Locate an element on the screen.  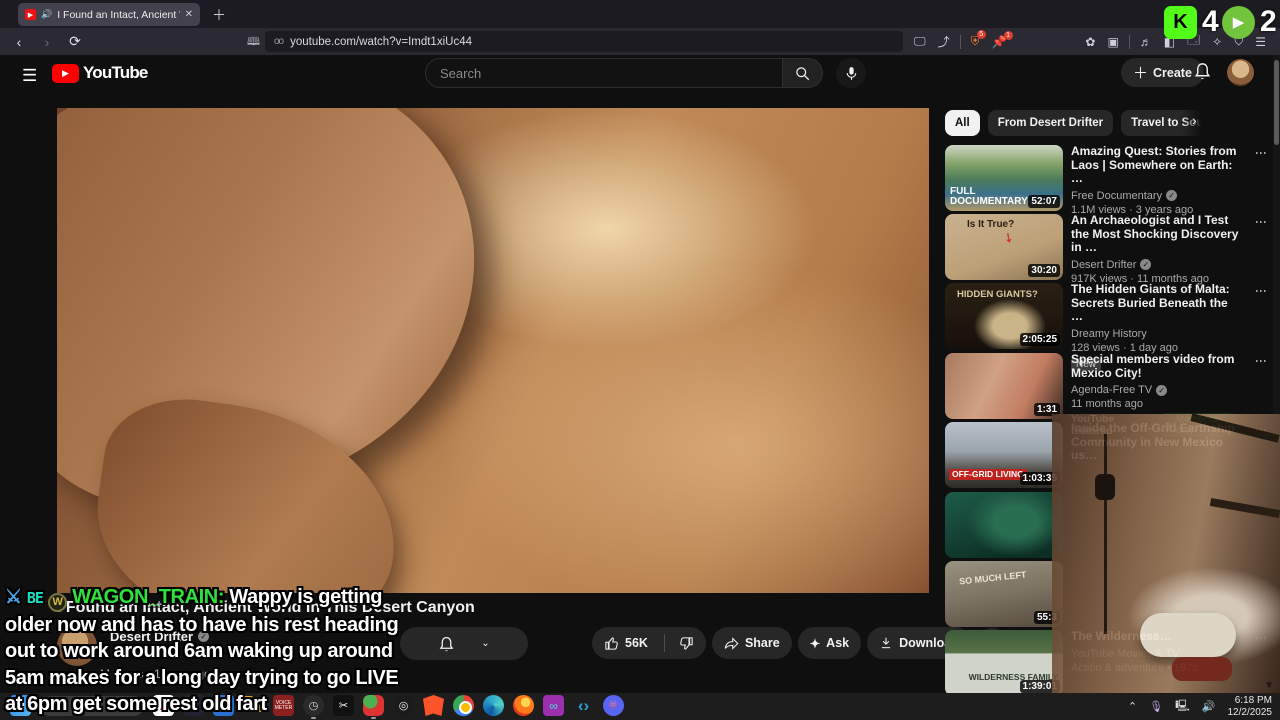
reload-icon: ⟳ is located at coordinates (75, 41).